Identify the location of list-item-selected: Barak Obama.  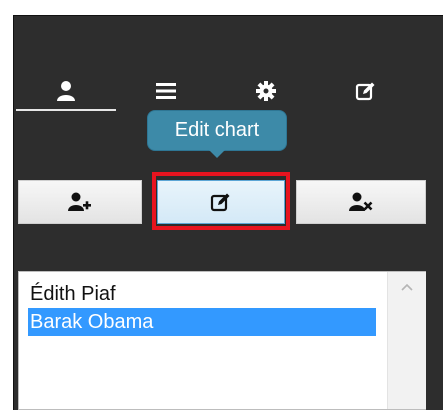
(202, 322).